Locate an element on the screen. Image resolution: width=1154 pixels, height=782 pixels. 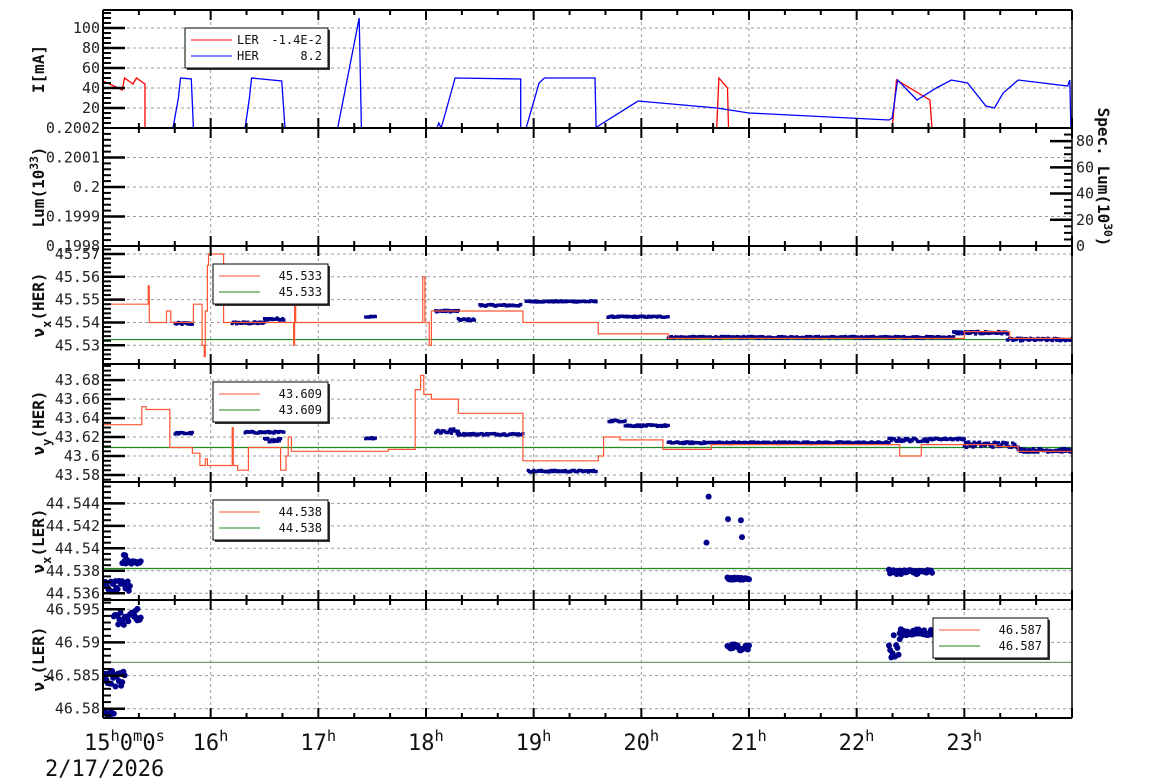
y-axis-label: νx(HER) is located at coordinates (41, 304).